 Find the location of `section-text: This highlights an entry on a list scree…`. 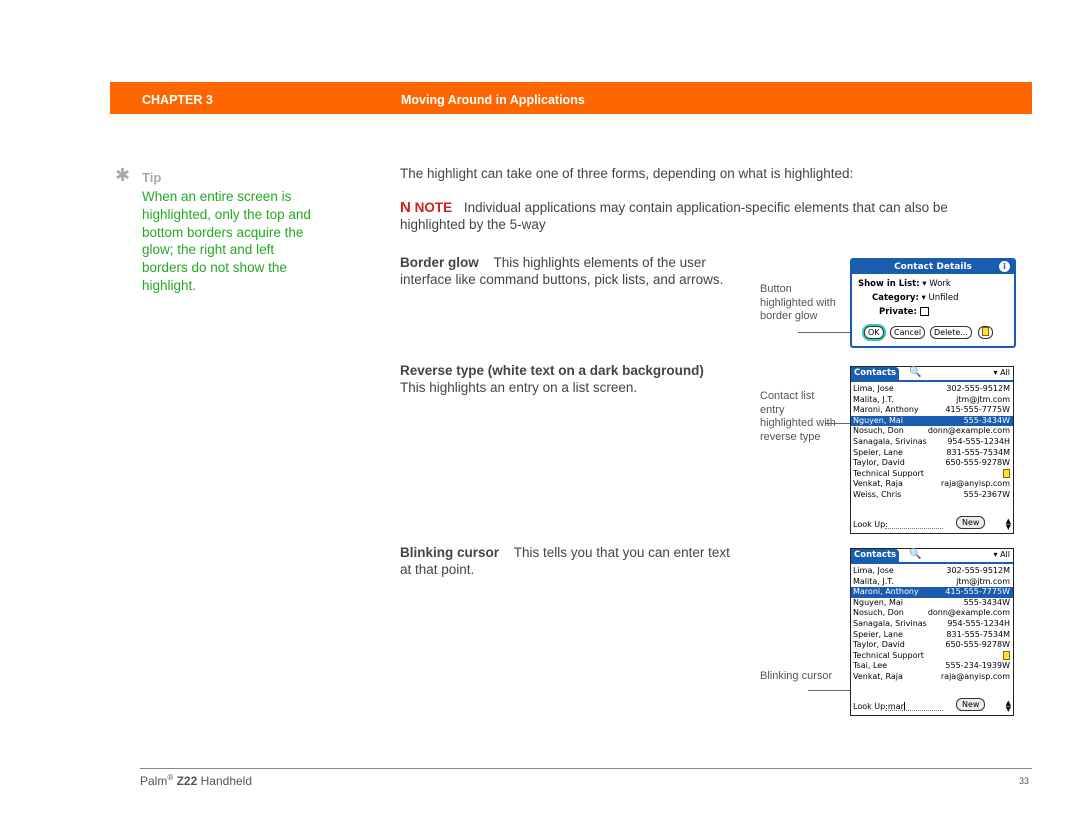

section-text: This highlights an entry on a list scree… is located at coordinates (519, 387).